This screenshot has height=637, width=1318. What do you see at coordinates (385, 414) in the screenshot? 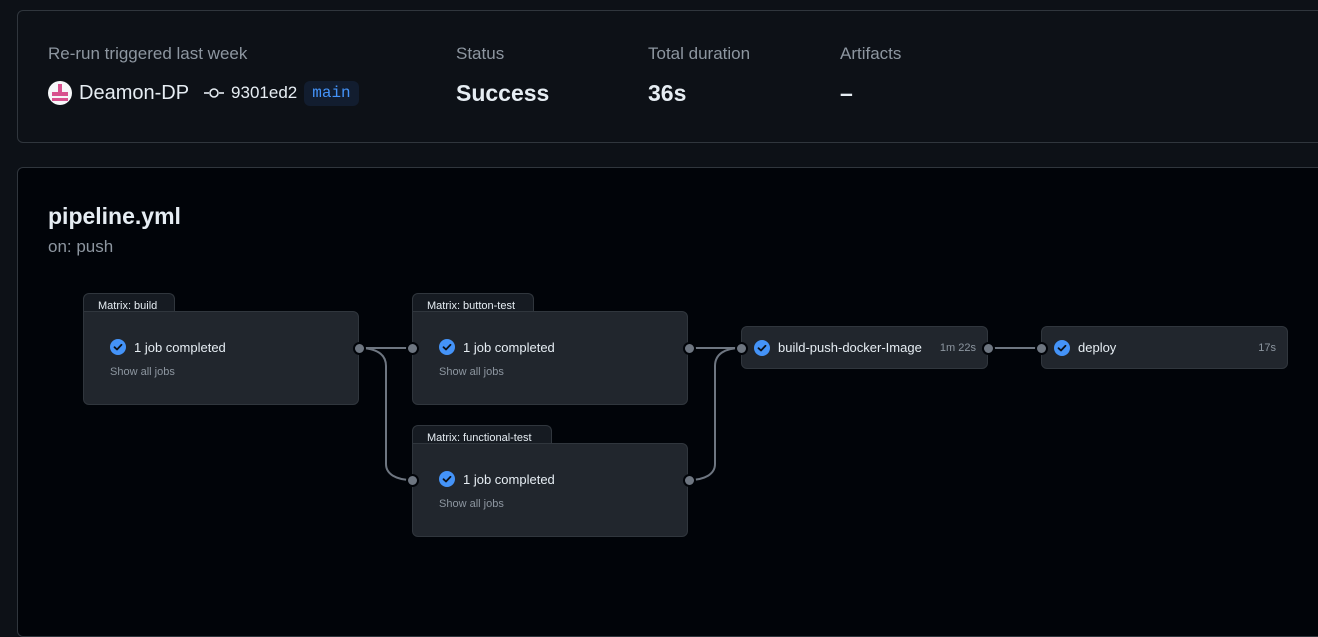
I see `edge-build-to-functional-test` at bounding box center [385, 414].